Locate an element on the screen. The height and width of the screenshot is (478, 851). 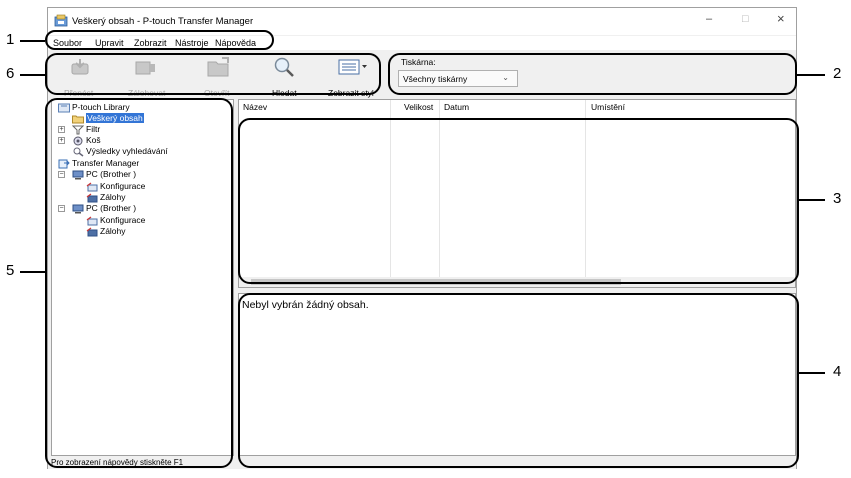
column-header-date: Datum is located at coordinates (456, 107).